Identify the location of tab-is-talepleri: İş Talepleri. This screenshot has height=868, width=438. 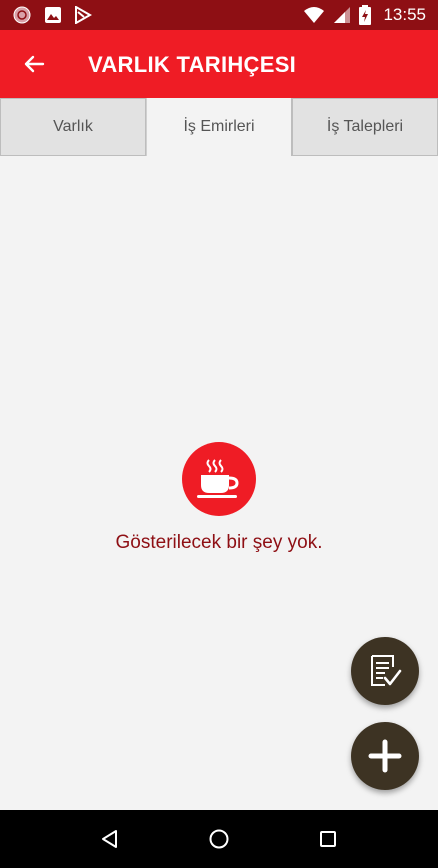
(365, 127).